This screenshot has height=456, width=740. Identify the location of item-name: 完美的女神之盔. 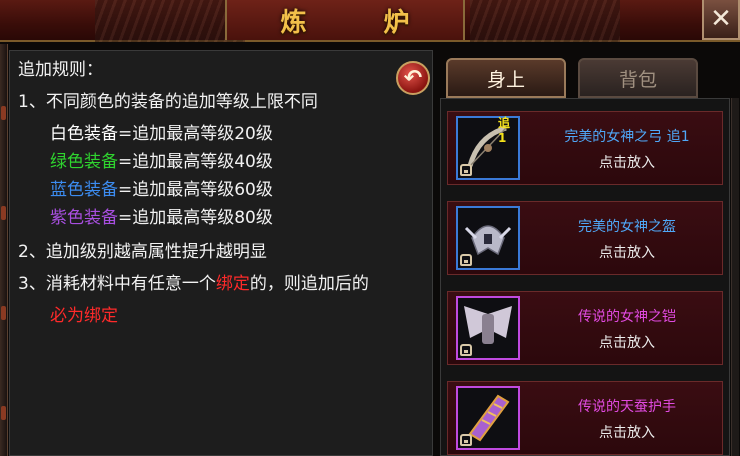
(627, 227).